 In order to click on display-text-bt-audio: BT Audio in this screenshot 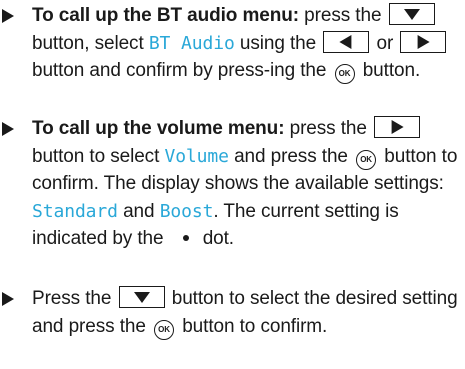, I will do `click(191, 43)`.